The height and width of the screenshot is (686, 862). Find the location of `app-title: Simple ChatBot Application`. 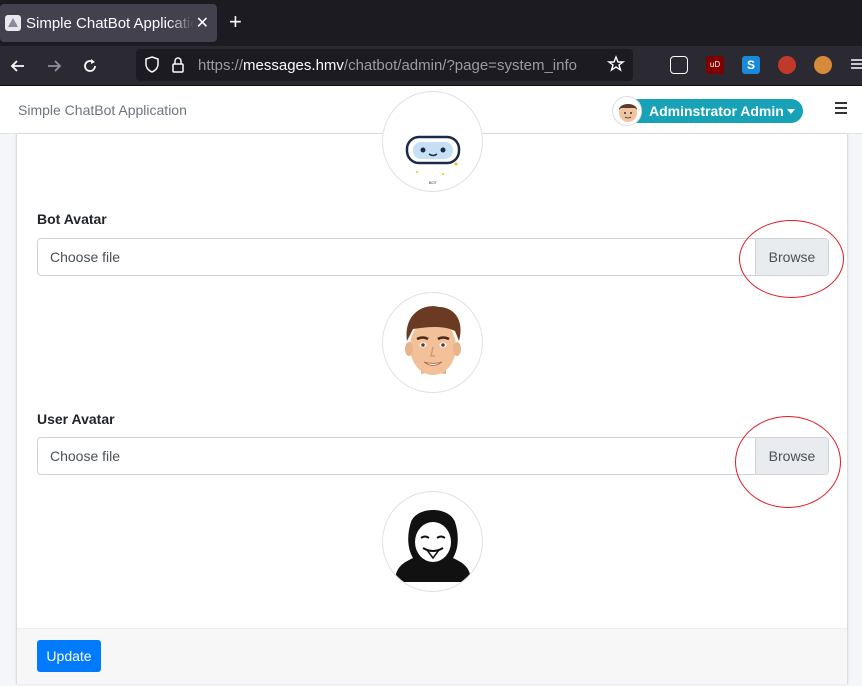

app-title: Simple ChatBot Application is located at coordinates (102, 110).